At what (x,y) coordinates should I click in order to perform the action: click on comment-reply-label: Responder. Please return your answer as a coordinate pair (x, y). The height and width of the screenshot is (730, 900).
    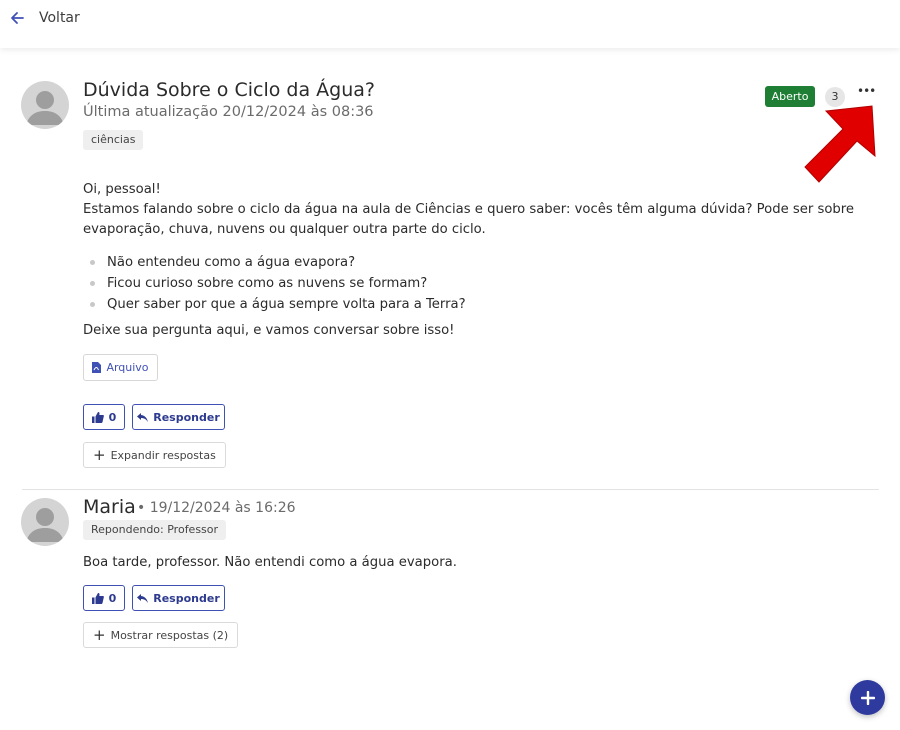
    Looking at the image, I should click on (186, 598).